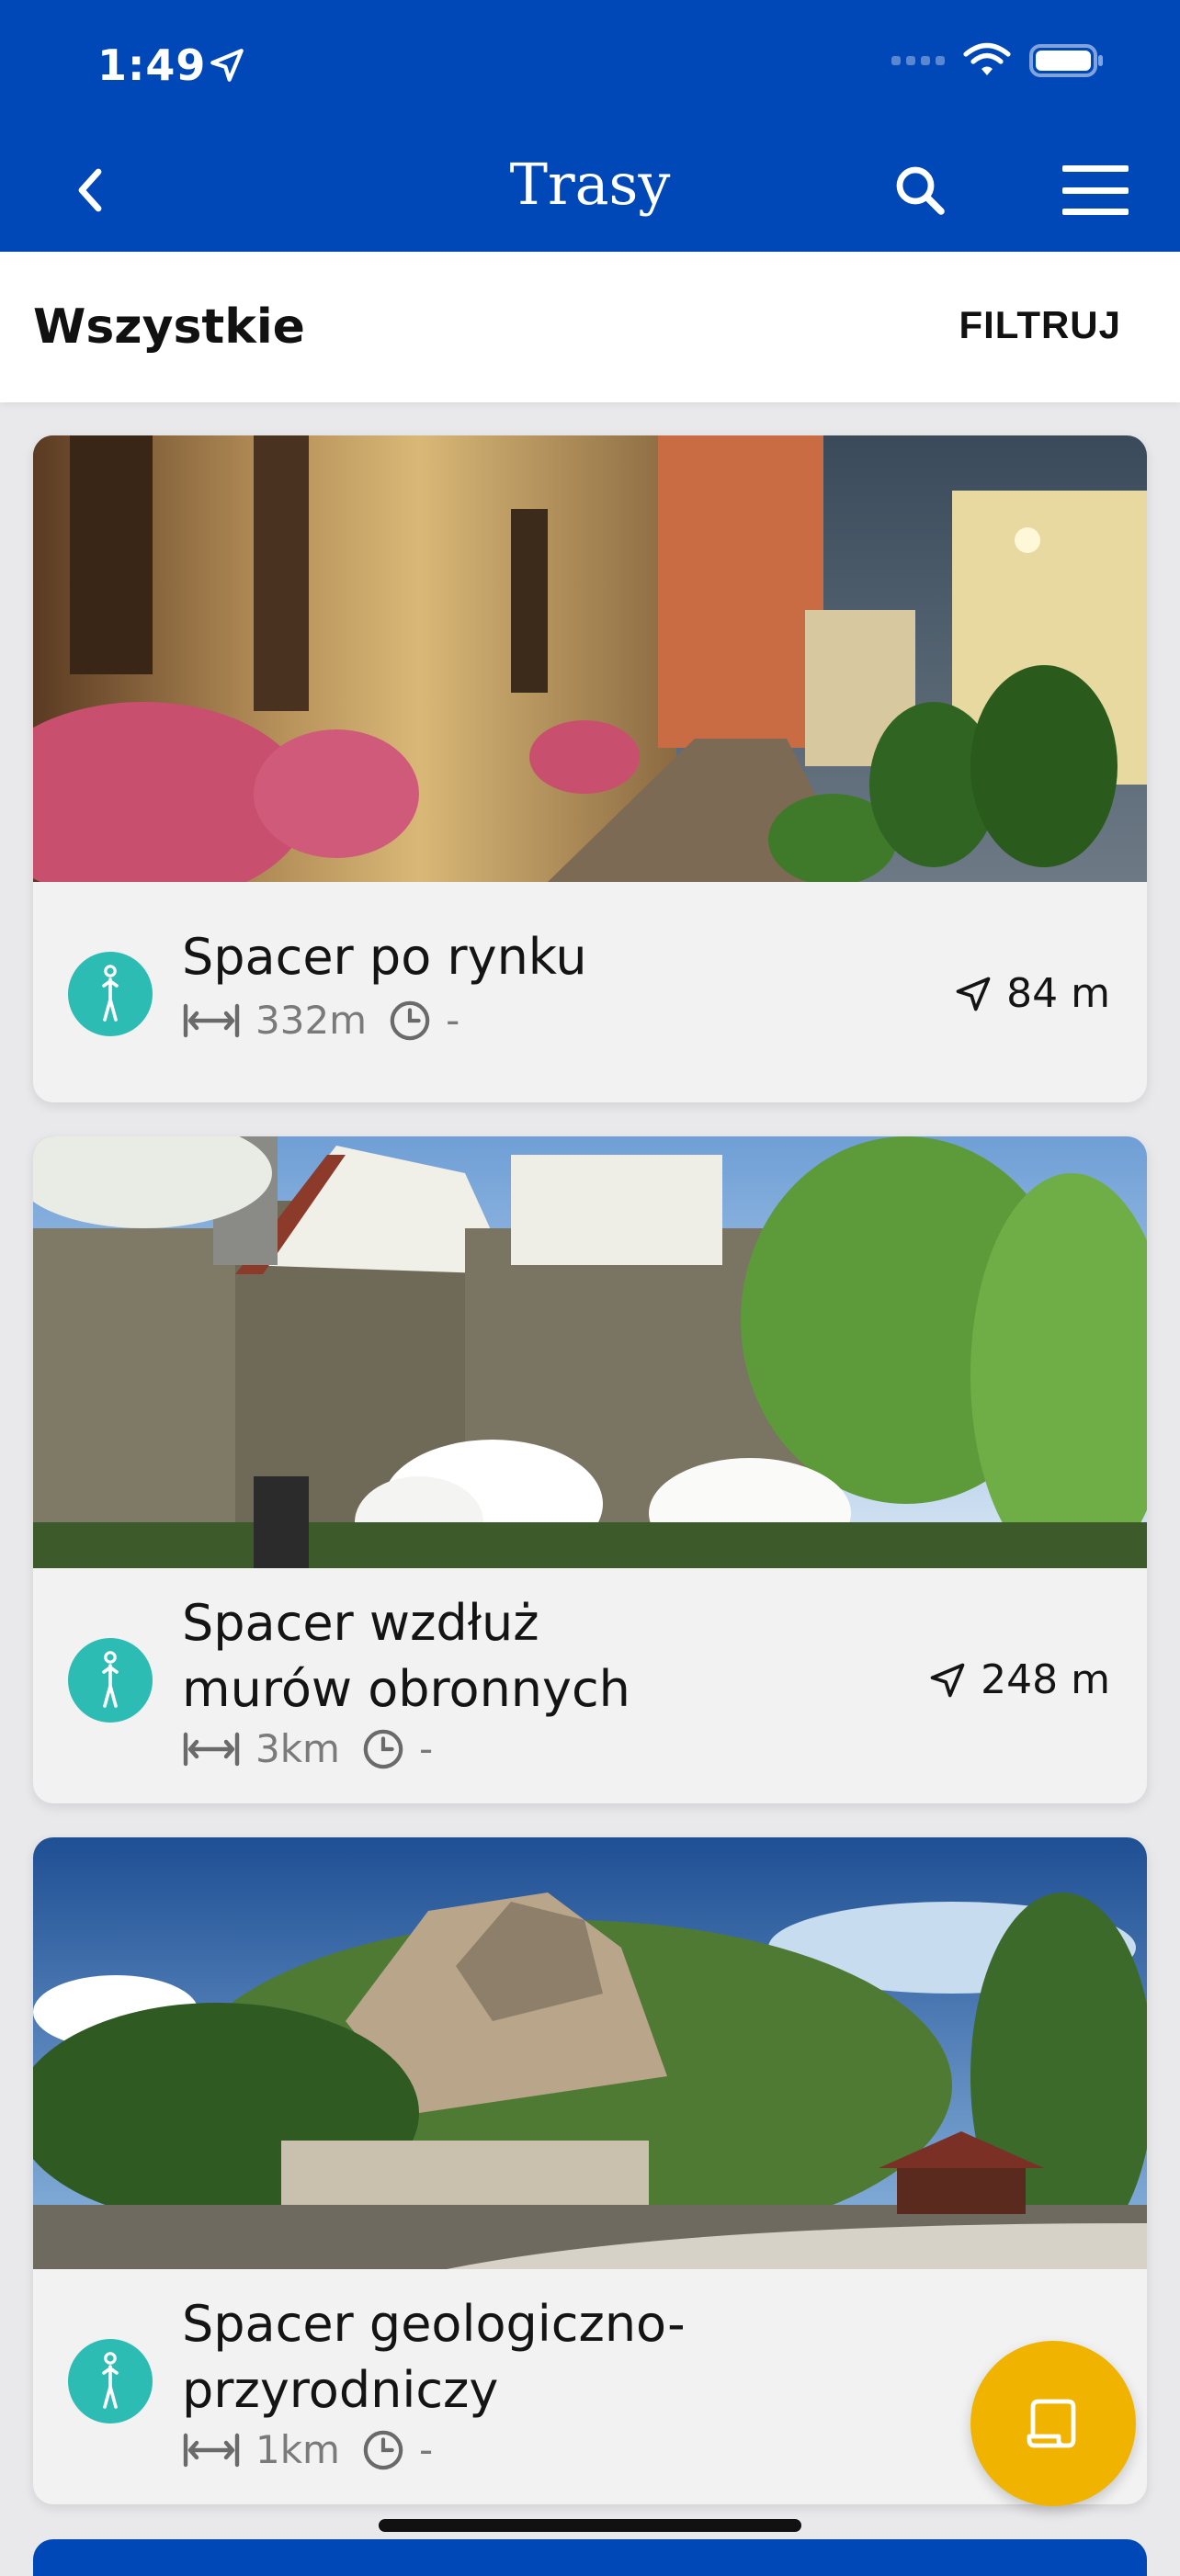 The height and width of the screenshot is (2576, 1180). I want to click on route-length: 332m, so click(311, 1020).